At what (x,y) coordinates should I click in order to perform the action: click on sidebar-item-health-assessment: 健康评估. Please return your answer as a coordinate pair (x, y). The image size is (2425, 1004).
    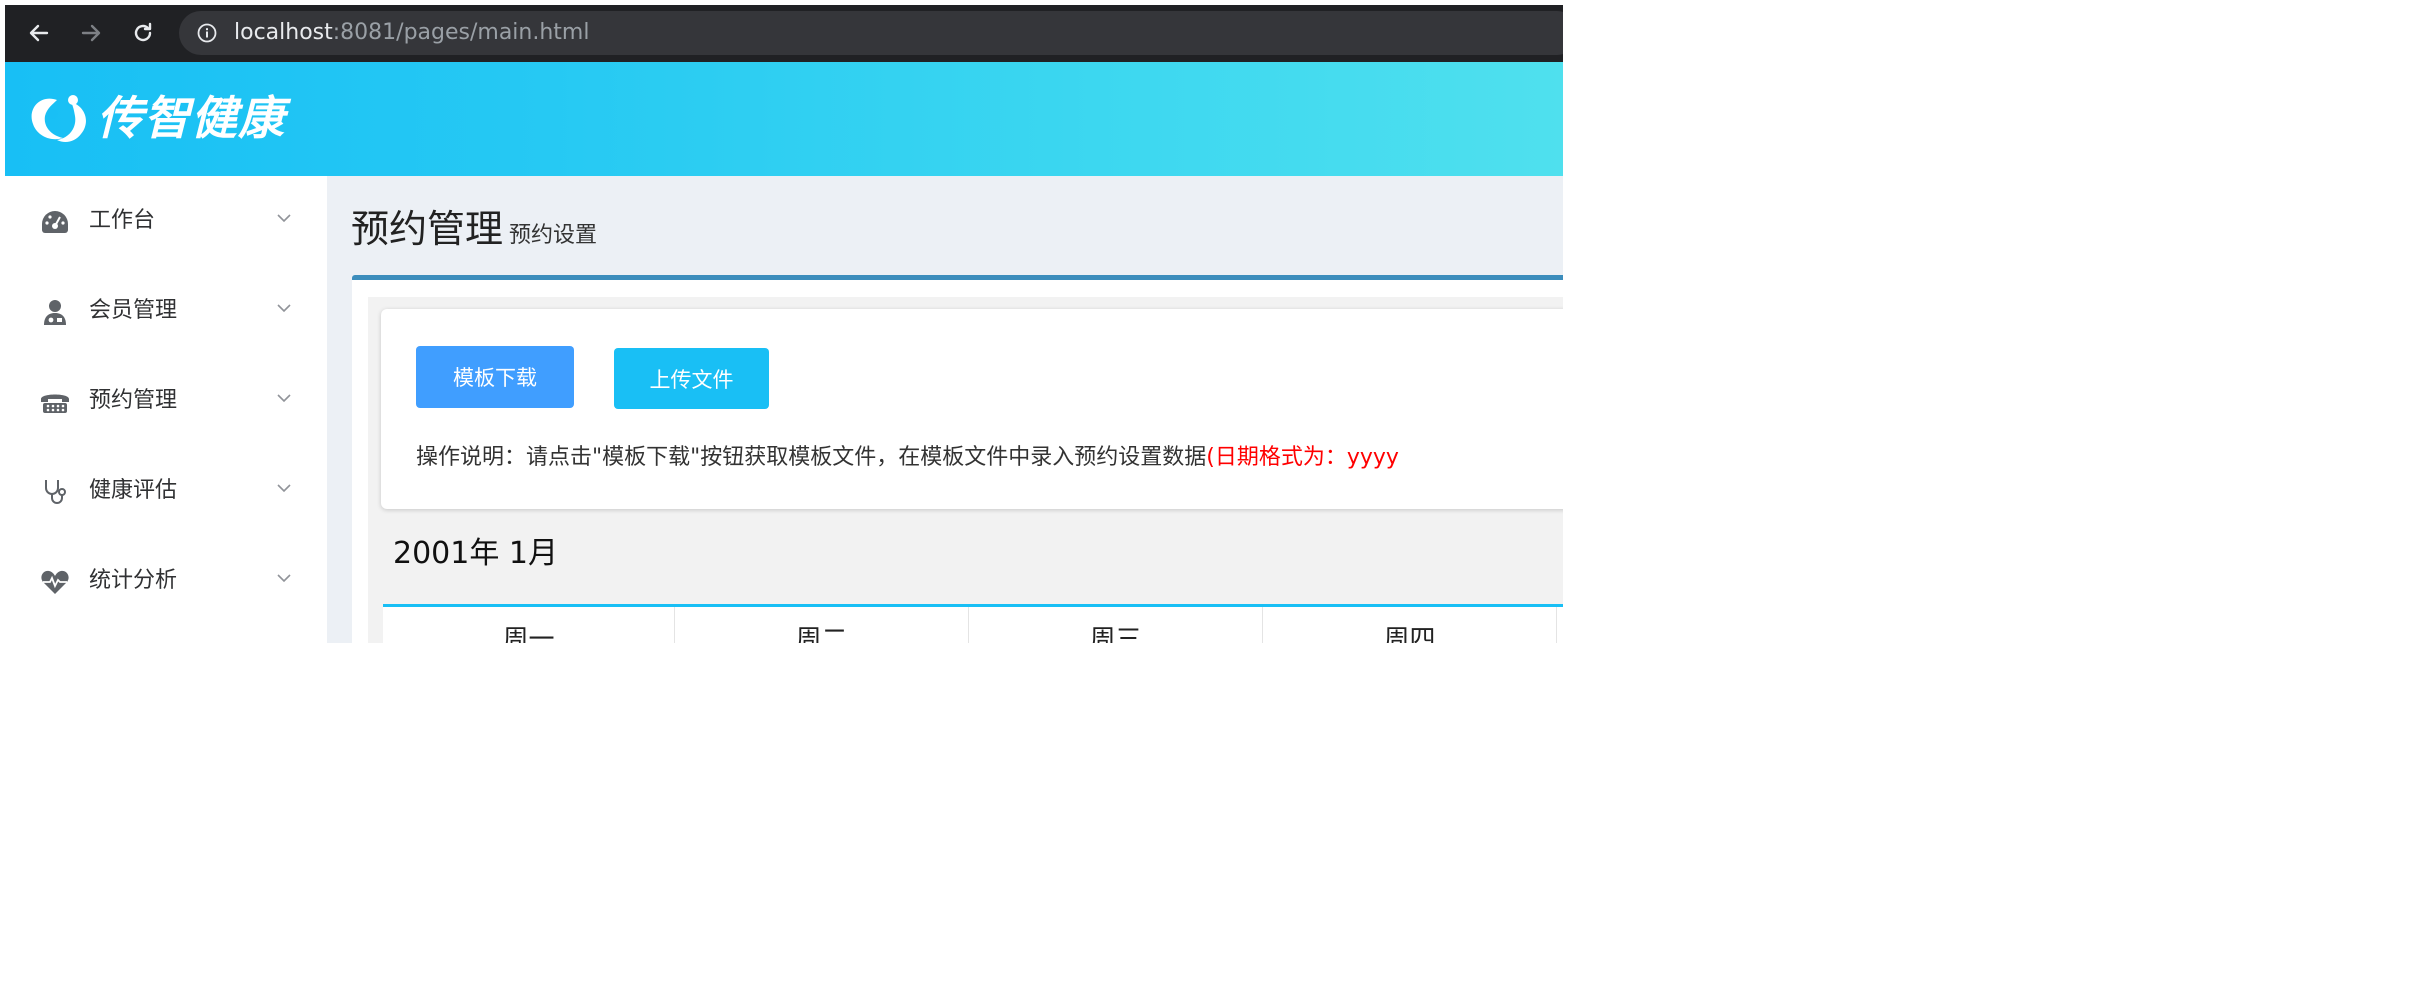
    Looking at the image, I should click on (166, 491).